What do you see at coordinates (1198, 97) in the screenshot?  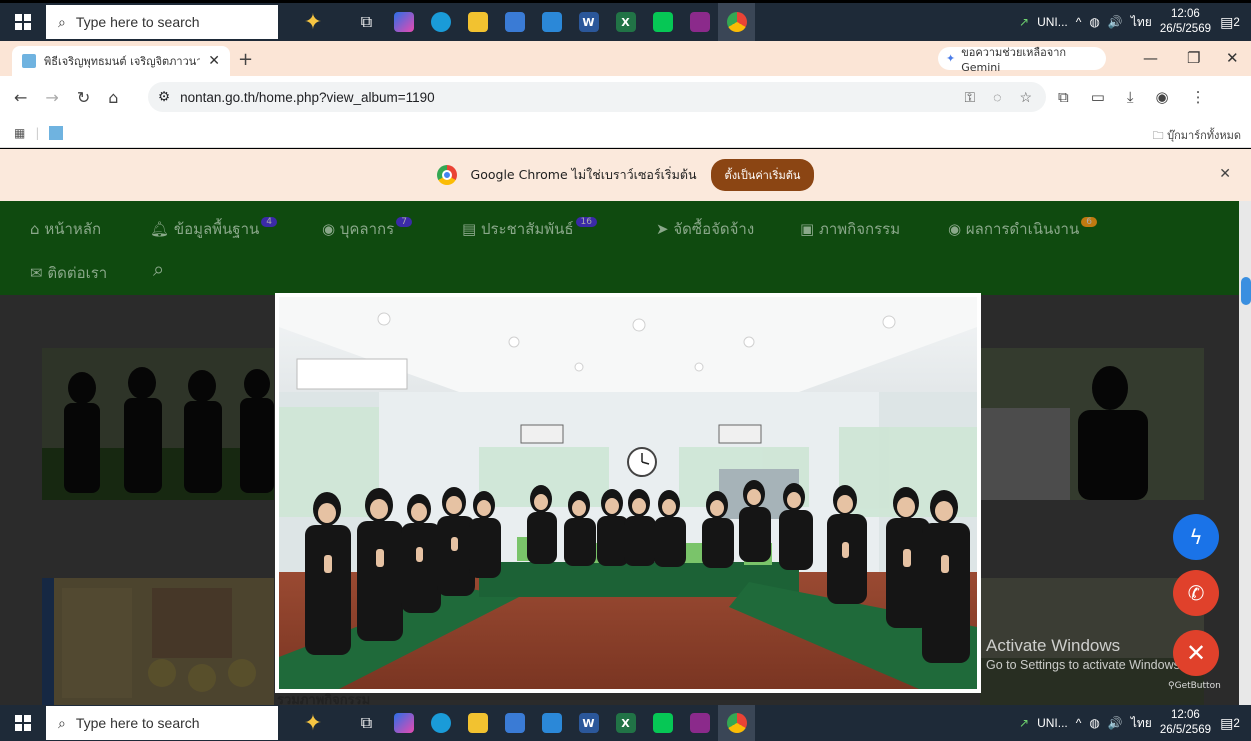 I see `menu-dots-icon: ⋮` at bounding box center [1198, 97].